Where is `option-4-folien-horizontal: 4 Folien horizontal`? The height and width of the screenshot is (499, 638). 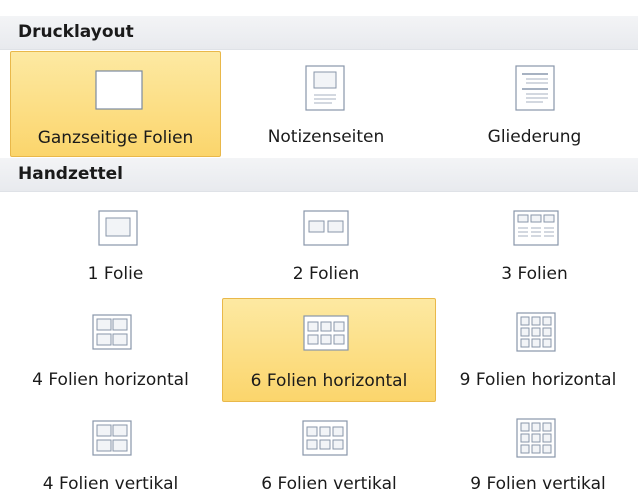 option-4-folien-horizontal: 4 Folien horizontal is located at coordinates (110, 350).